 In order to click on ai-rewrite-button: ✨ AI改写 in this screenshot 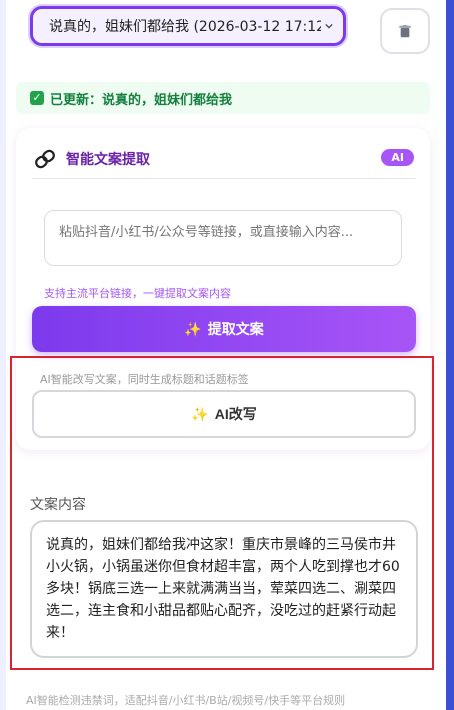, I will do `click(224, 414)`.